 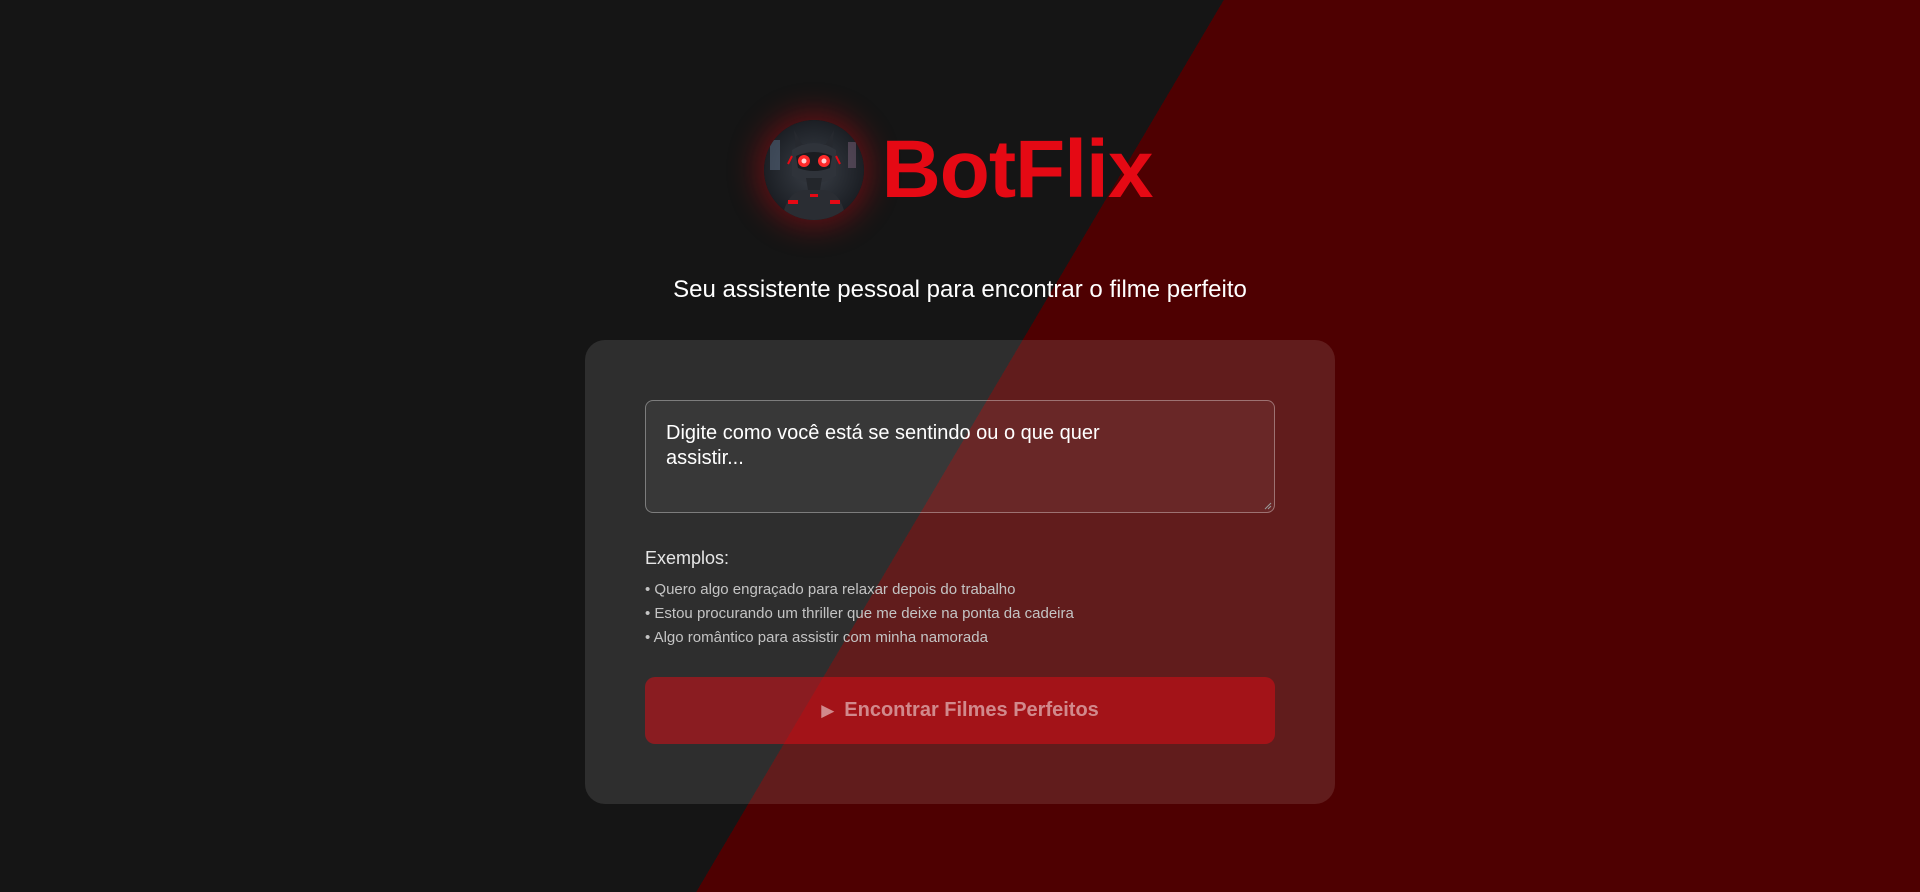 I want to click on robot-avatar-icon, so click(x=813, y=170).